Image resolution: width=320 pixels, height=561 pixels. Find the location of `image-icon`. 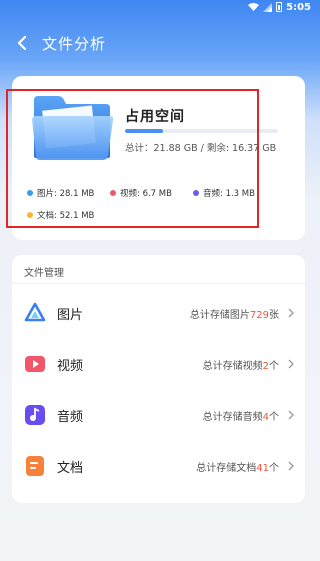

image-icon is located at coordinates (35, 312).